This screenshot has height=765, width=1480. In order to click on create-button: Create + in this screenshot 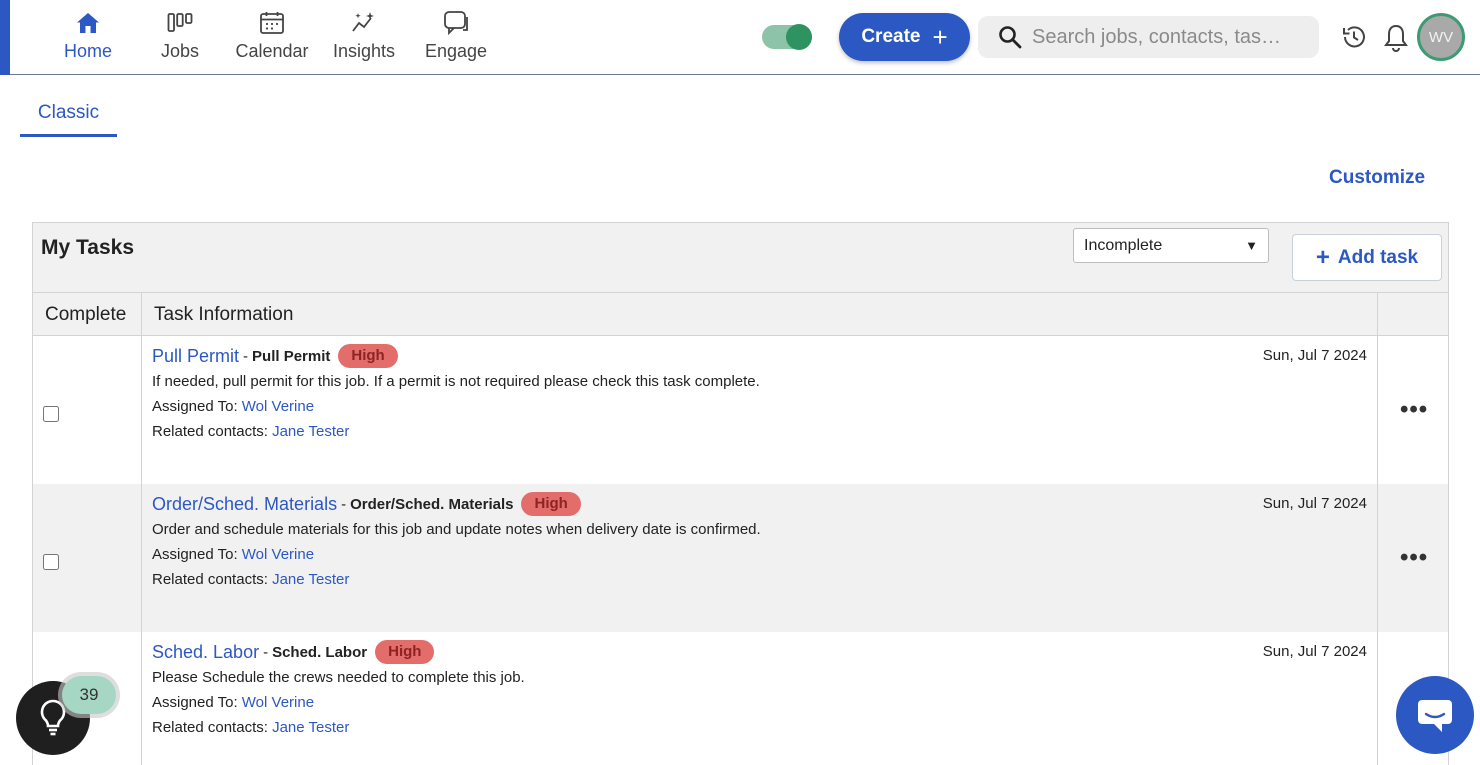, I will do `click(904, 37)`.